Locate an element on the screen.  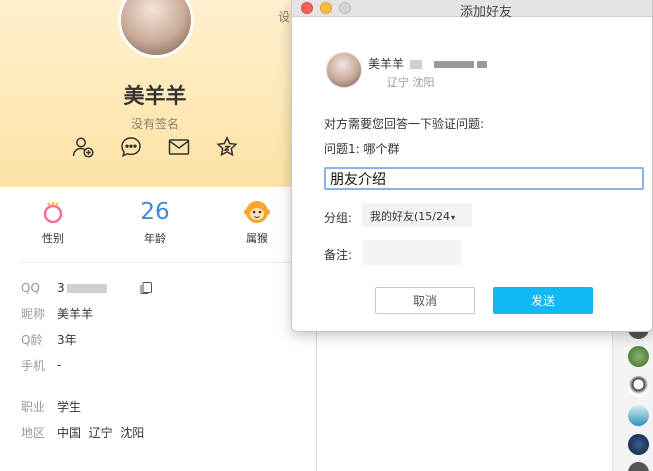
qq-label: QQ is located at coordinates (30, 288).